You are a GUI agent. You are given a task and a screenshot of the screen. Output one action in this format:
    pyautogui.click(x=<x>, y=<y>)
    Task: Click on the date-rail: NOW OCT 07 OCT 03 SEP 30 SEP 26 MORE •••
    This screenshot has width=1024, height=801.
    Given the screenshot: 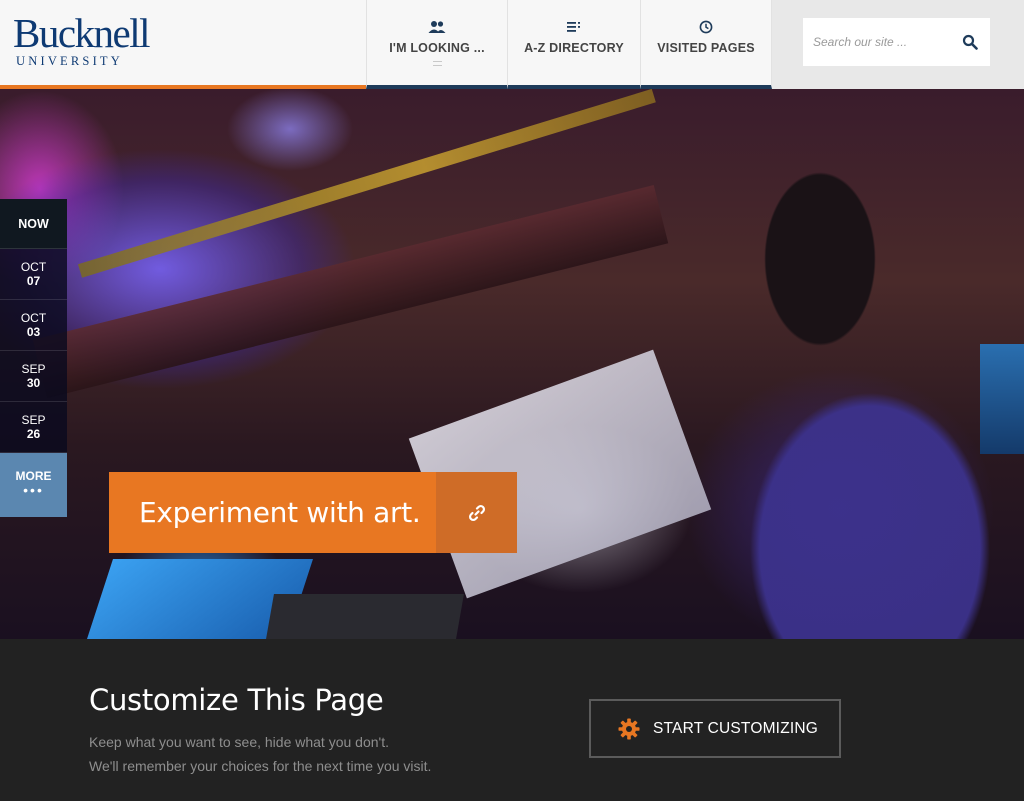 What is the action you would take?
    pyautogui.click(x=33, y=358)
    